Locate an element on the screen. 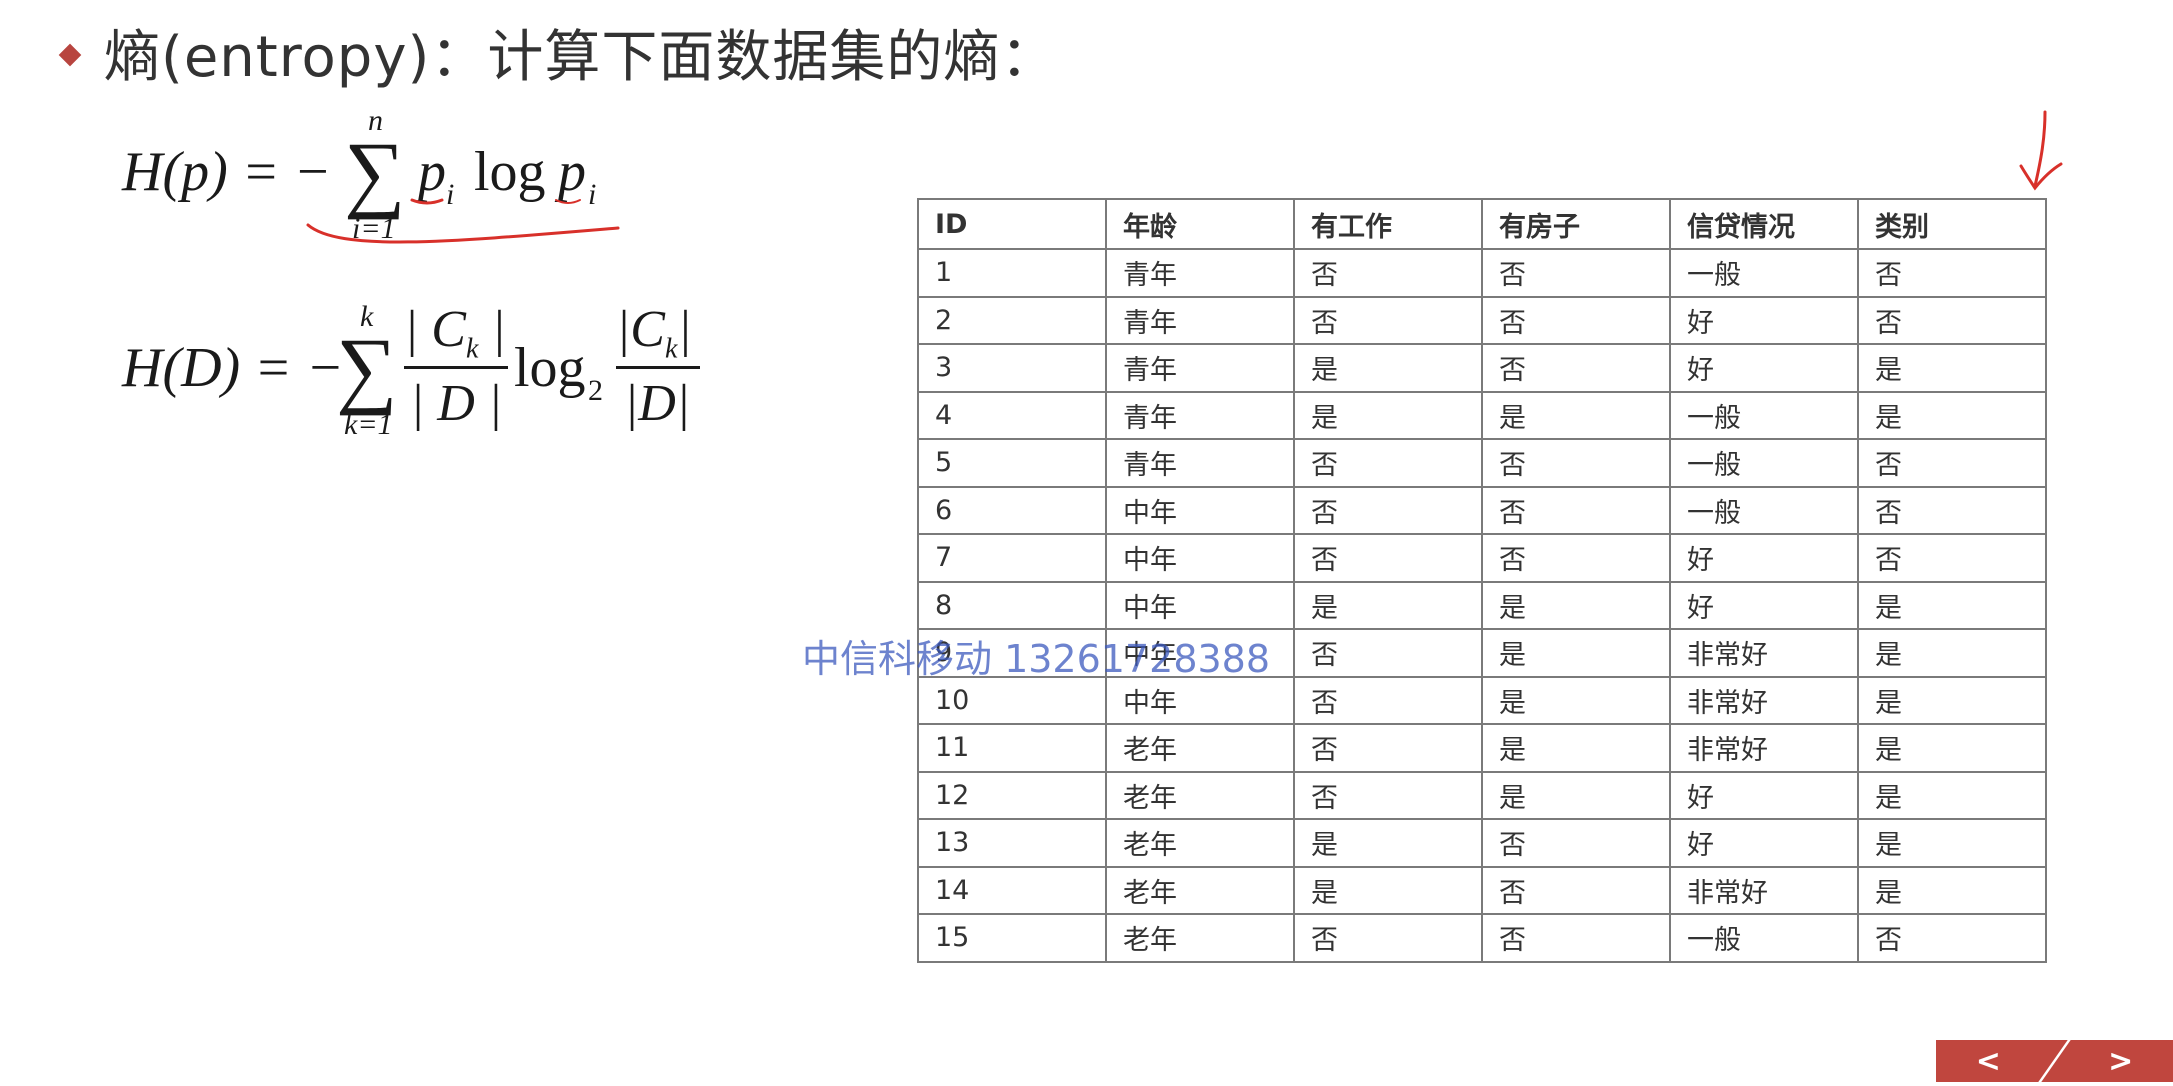 The height and width of the screenshot is (1086, 2173). table-row: 13 老年是否好是 is located at coordinates (1482, 843).